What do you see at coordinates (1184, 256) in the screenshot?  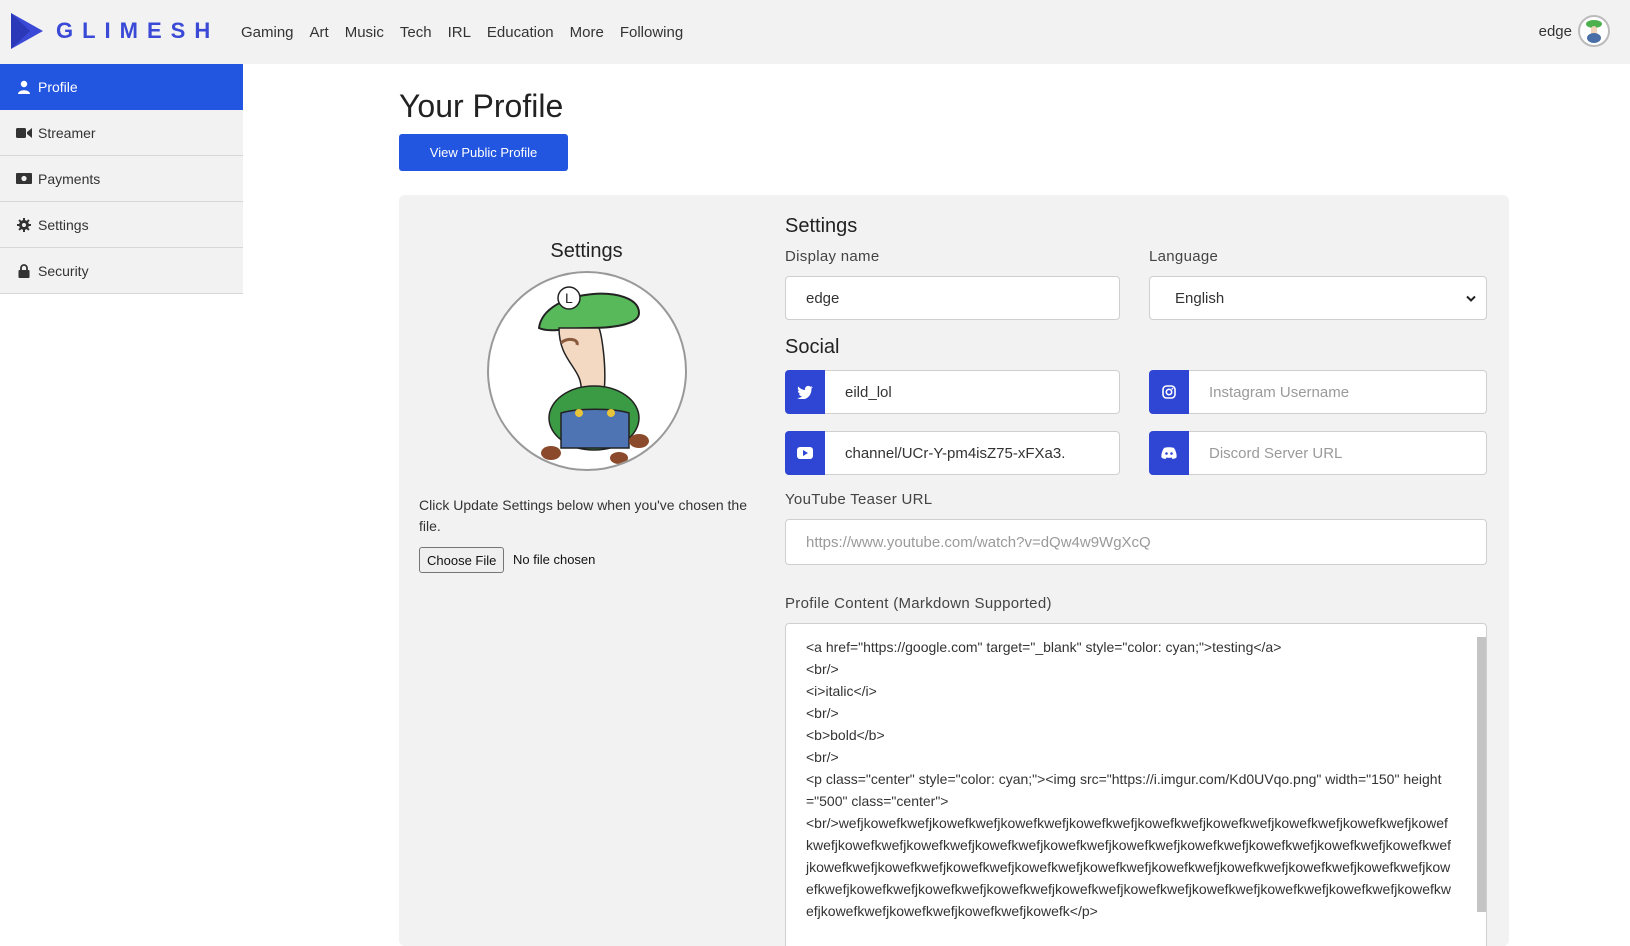 I see `language-label: Language` at bounding box center [1184, 256].